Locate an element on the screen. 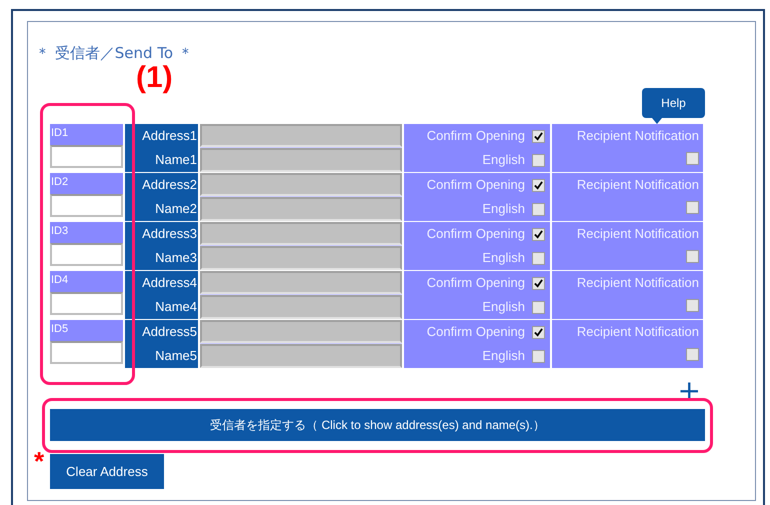  annotation-number: (1) is located at coordinates (154, 78).